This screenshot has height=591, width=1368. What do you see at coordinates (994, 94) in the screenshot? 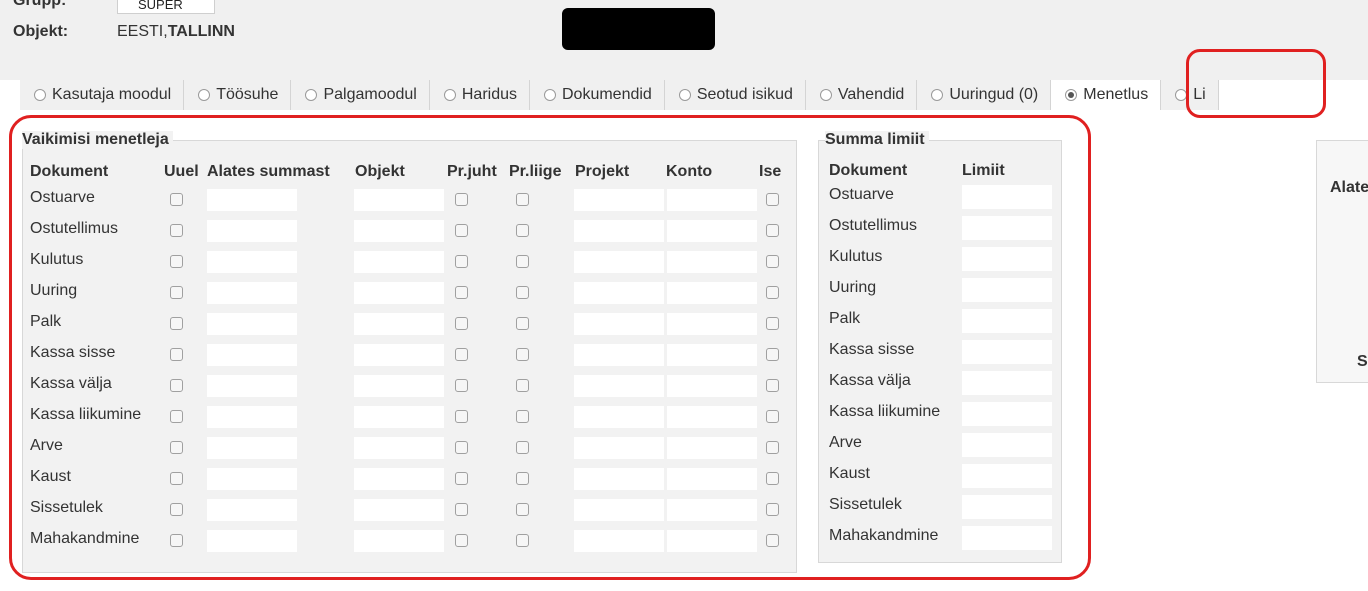
I see `tab-label: Uuringud (0)` at bounding box center [994, 94].